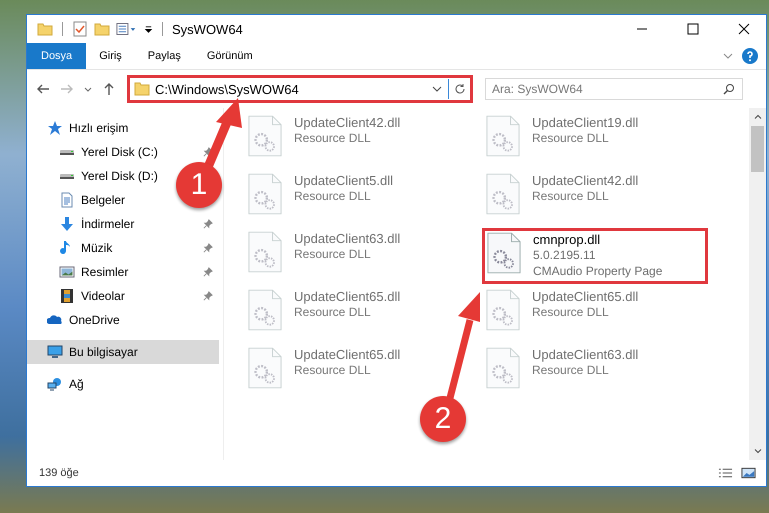  Describe the element at coordinates (750, 56) in the screenshot. I see `help-icon` at that location.